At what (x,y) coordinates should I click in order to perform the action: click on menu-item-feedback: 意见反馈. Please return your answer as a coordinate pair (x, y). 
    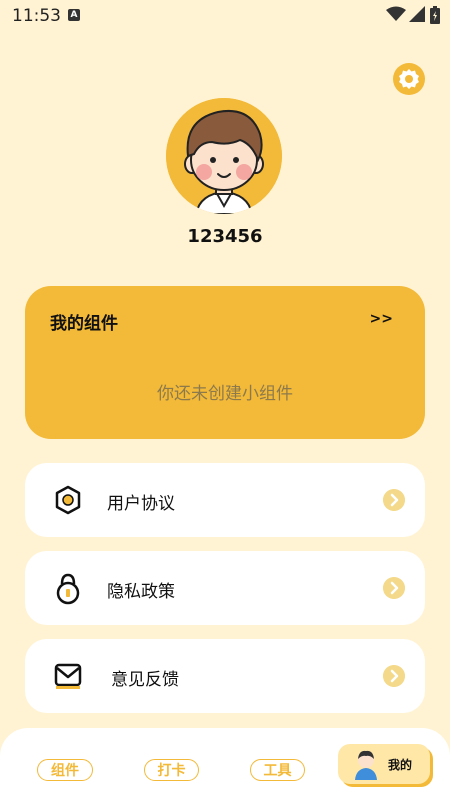
    Looking at the image, I should click on (225, 676).